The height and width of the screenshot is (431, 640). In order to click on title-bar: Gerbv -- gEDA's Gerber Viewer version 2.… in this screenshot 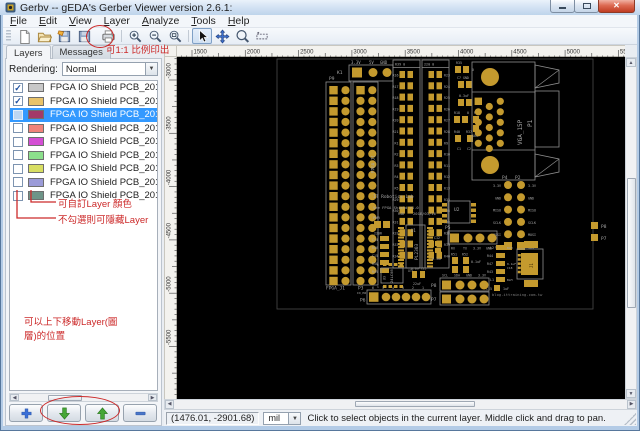, I will do `click(320, 7)`.